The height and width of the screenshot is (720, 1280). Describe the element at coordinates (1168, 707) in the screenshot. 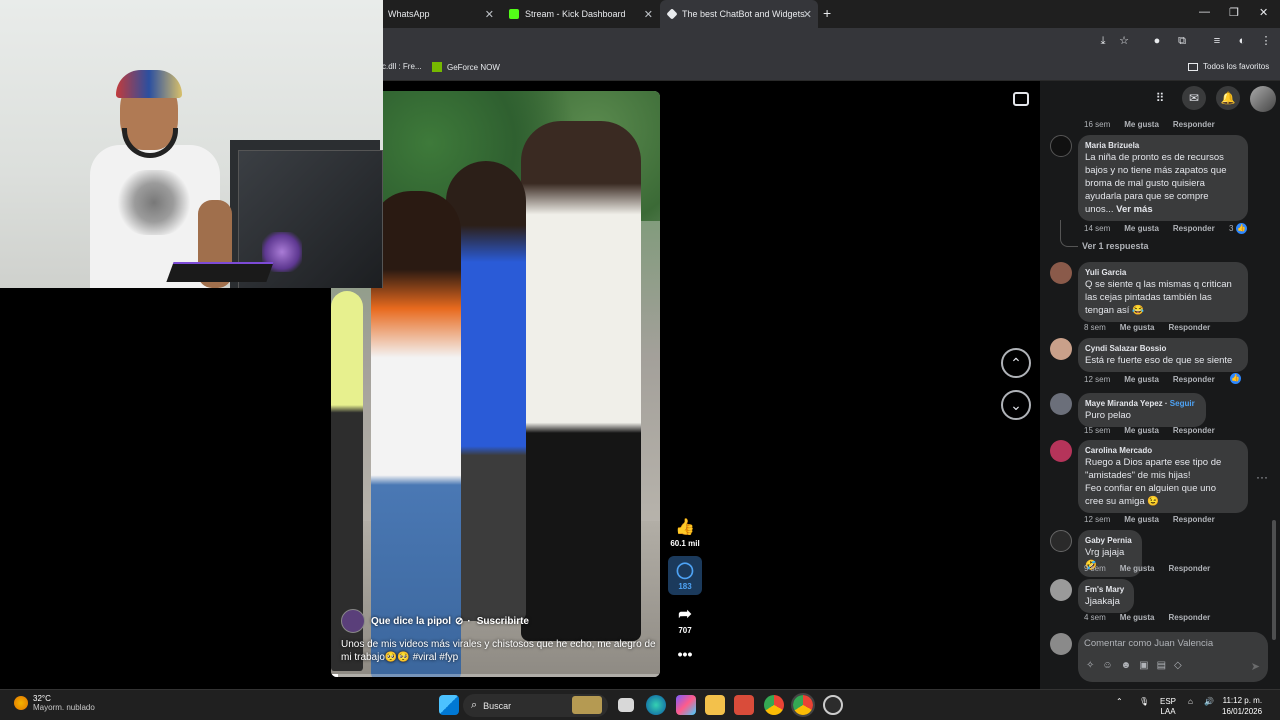

I see `language-indicator: ESP LAA` at that location.